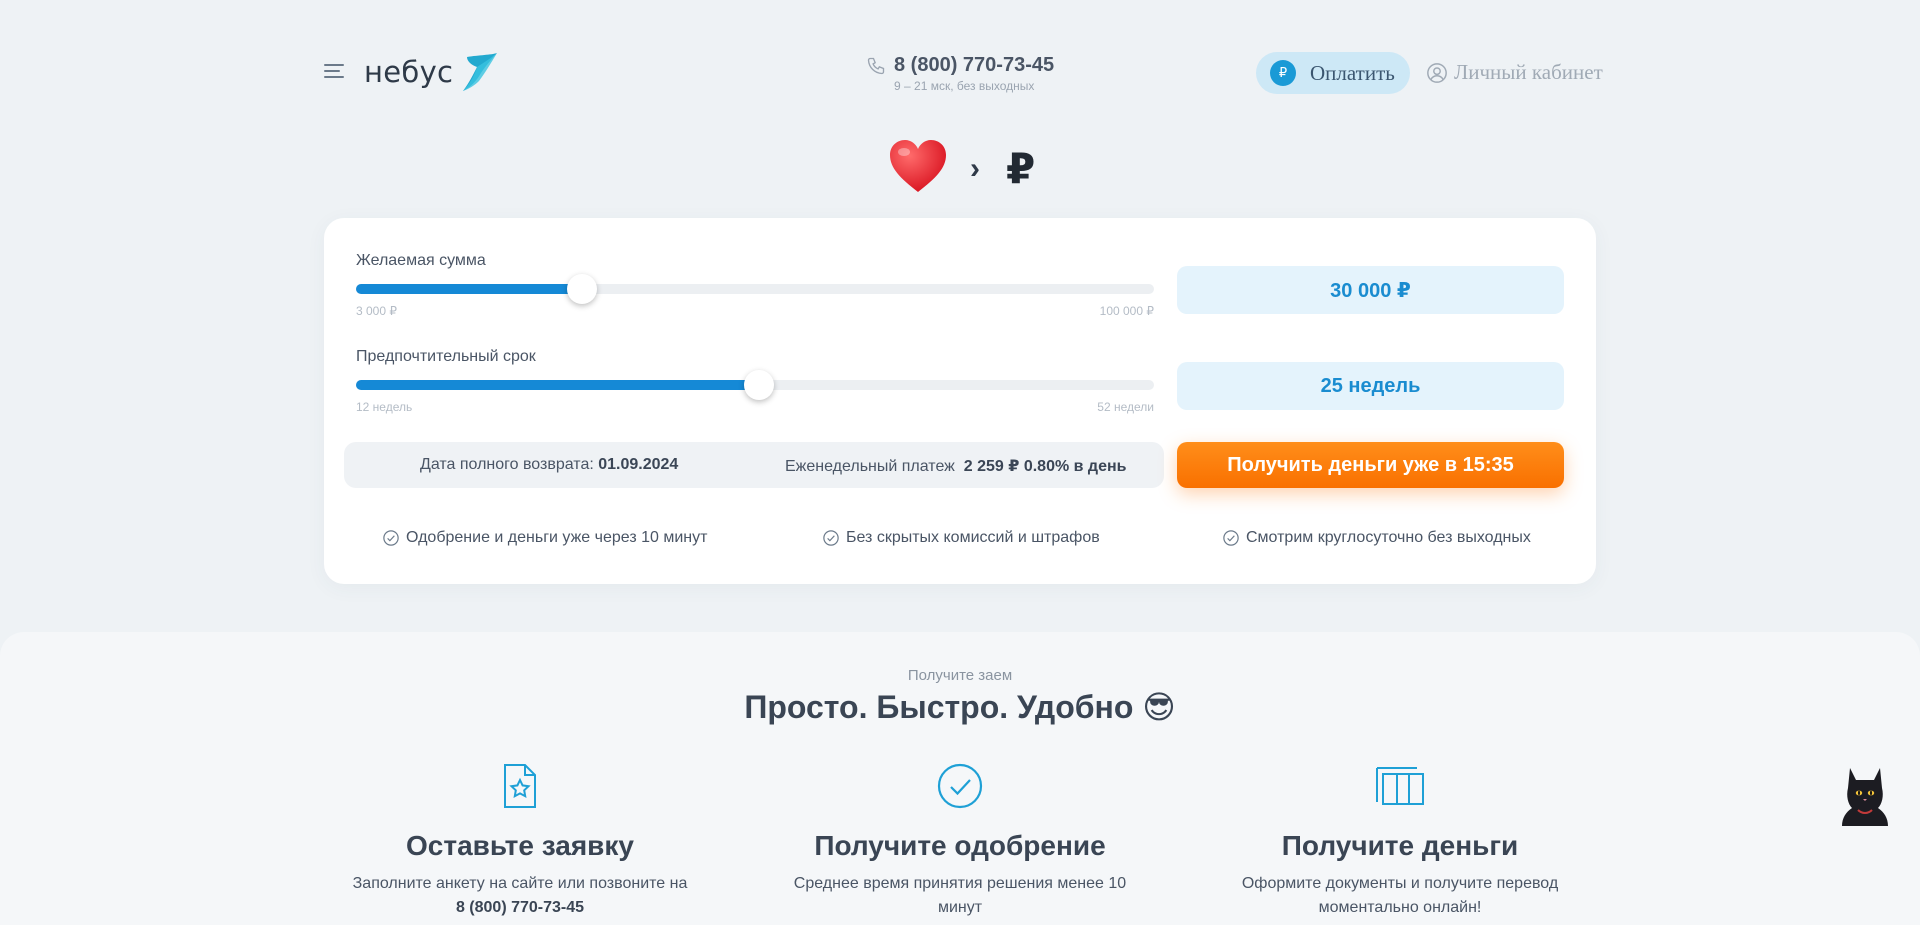 This screenshot has height=925, width=1920. What do you see at coordinates (1125, 407) in the screenshot?
I see `term-max: 52 недели` at bounding box center [1125, 407].